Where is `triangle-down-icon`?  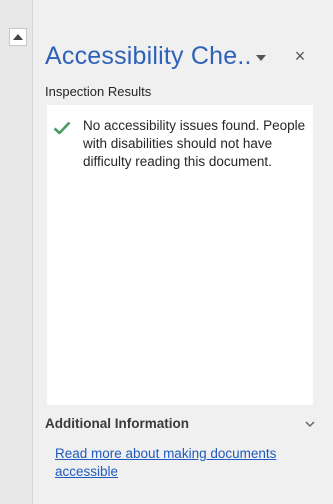
triangle-down-icon is located at coordinates (261, 58).